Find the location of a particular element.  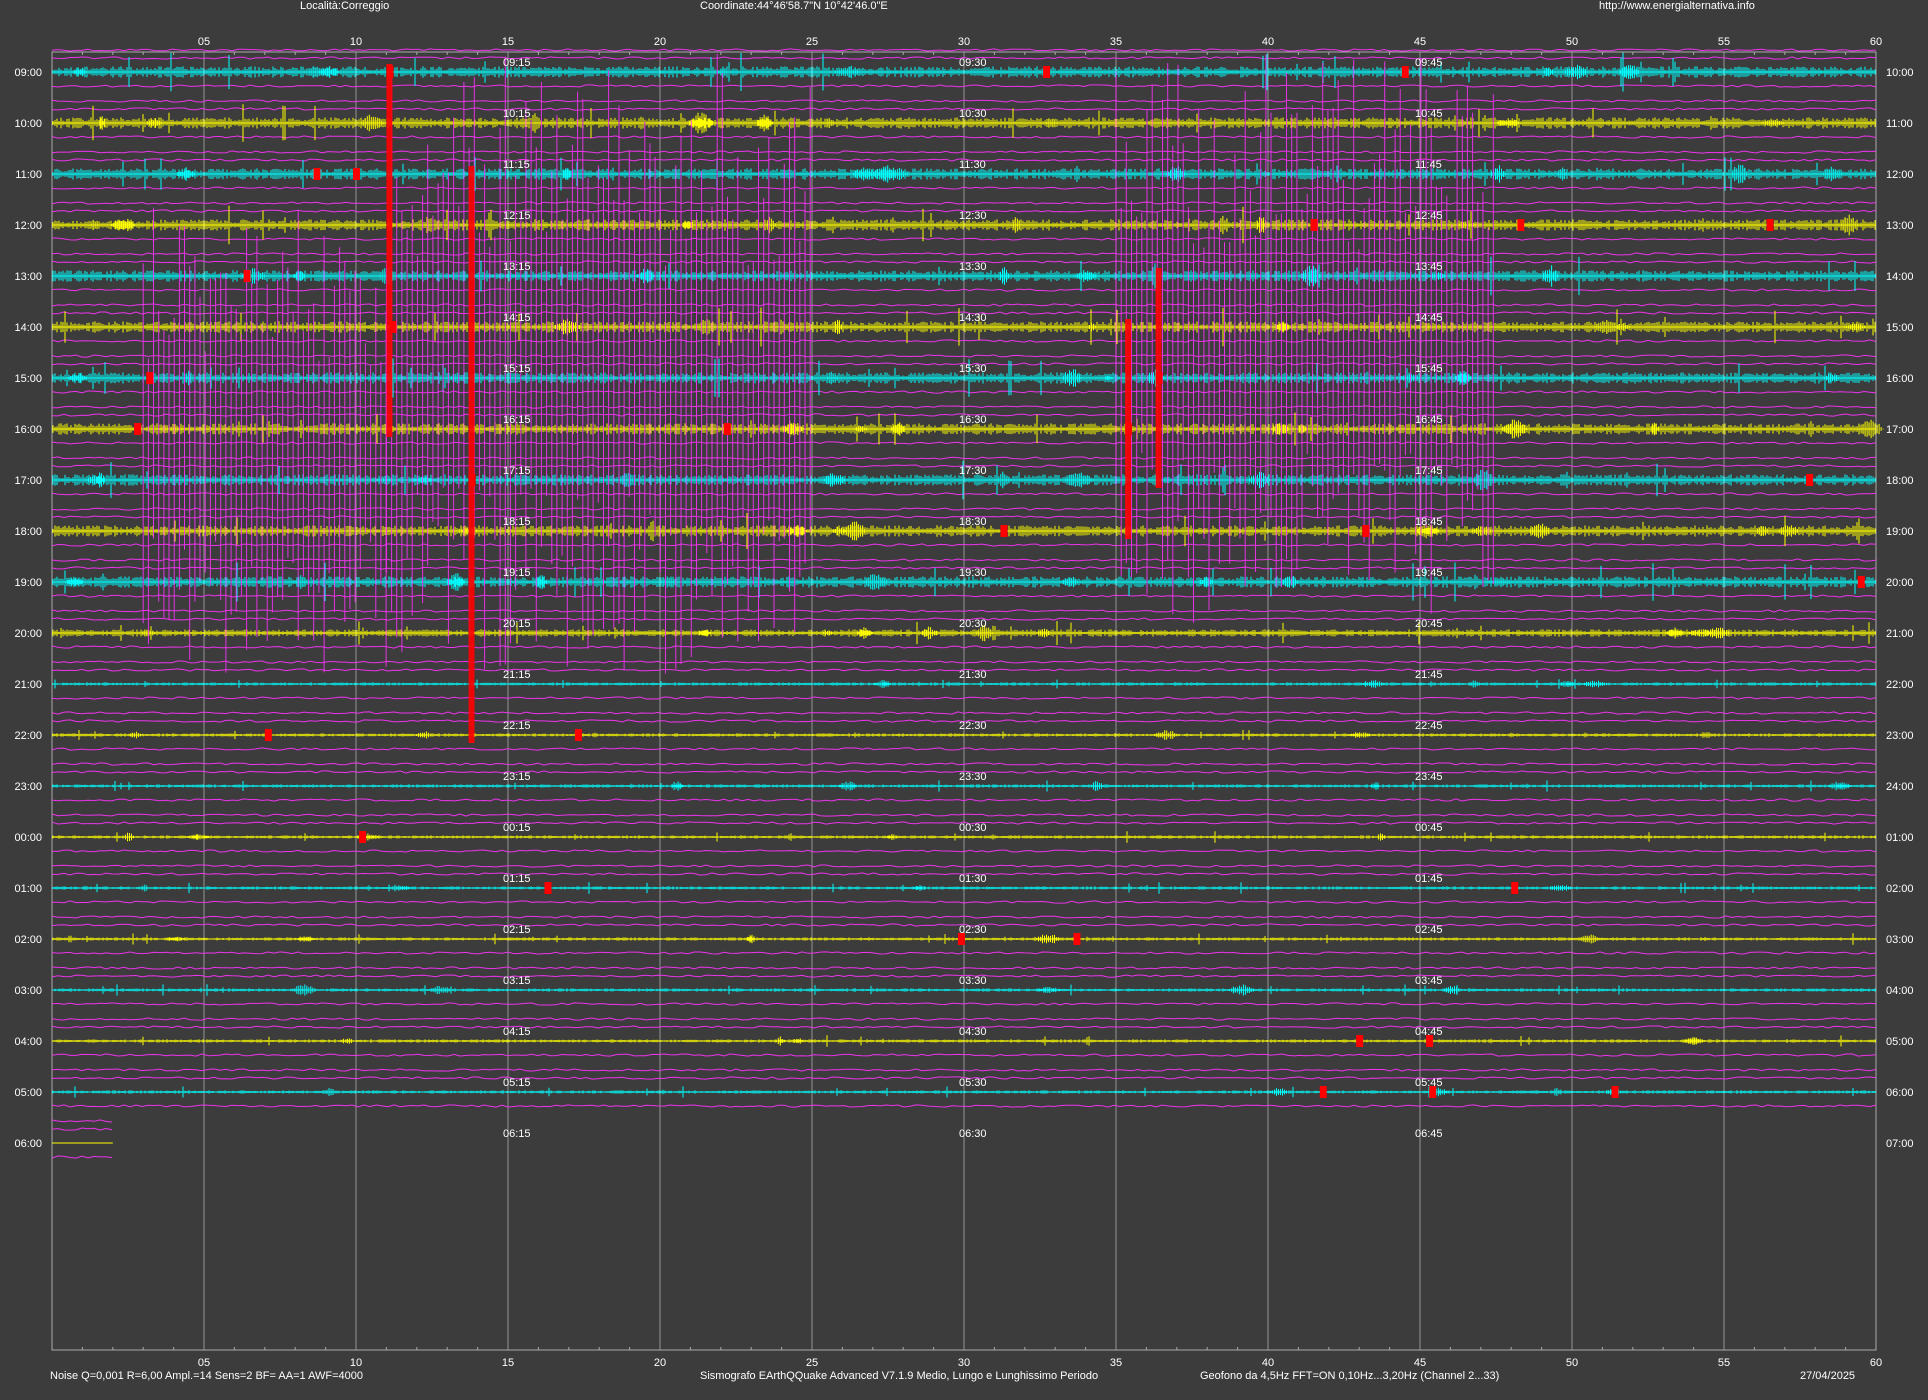

quarter-time-label: 12:15 is located at coordinates (517, 216).